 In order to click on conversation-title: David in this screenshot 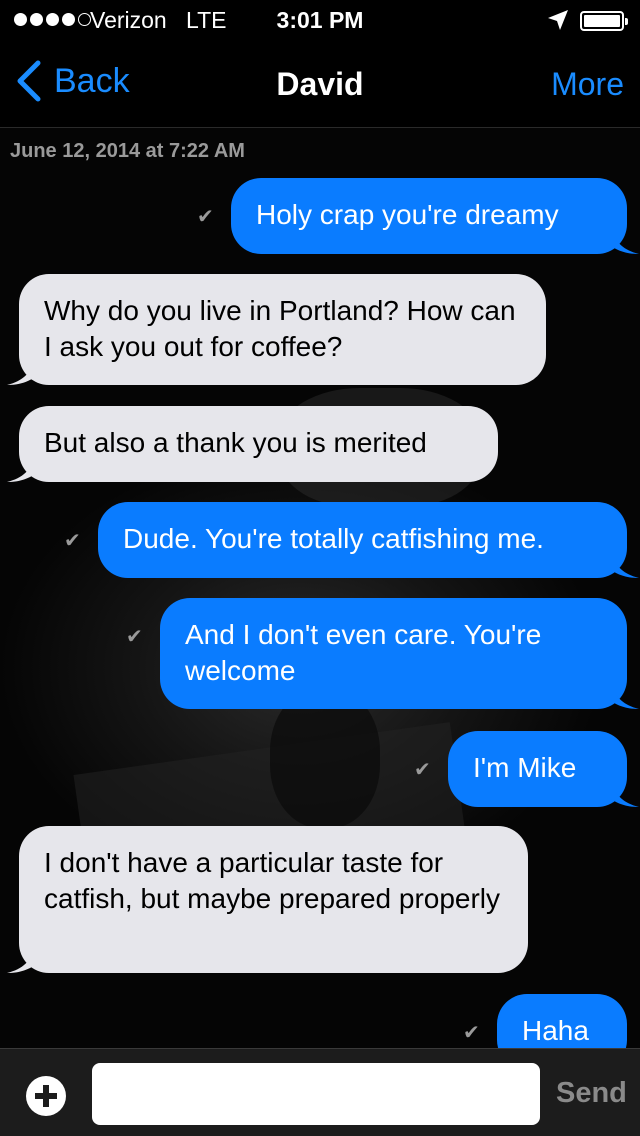, I will do `click(320, 84)`.